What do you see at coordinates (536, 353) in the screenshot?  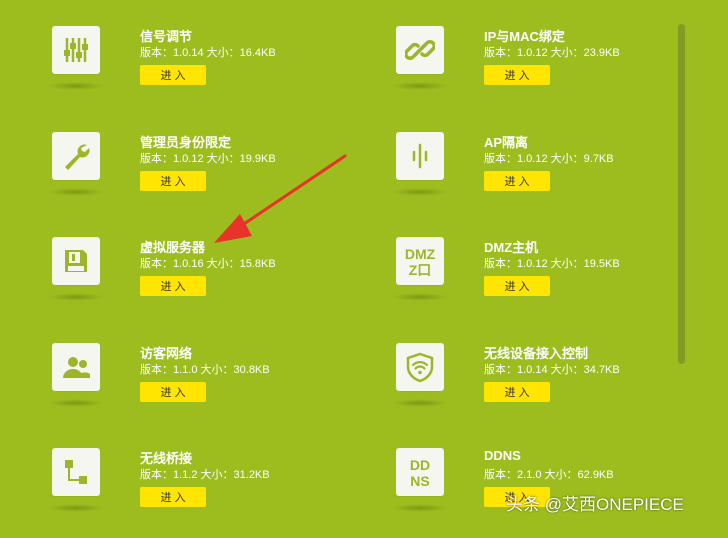 I see `plugin-title: 无线设备接入控制` at bounding box center [536, 353].